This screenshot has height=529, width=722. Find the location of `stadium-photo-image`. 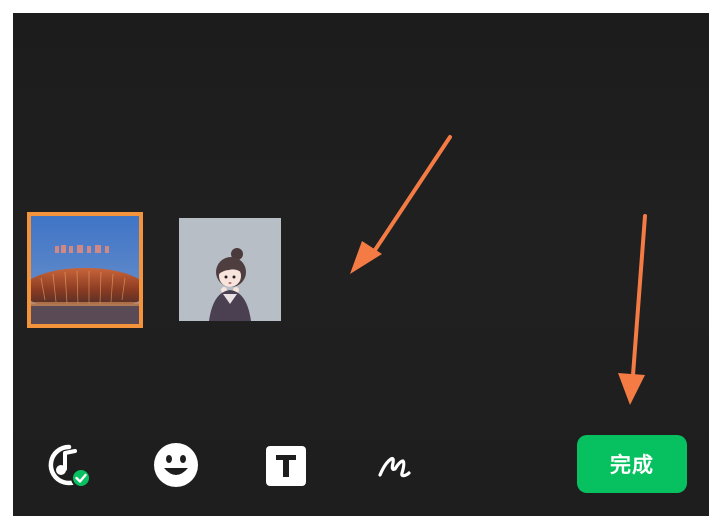

stadium-photo-image is located at coordinates (85, 270).